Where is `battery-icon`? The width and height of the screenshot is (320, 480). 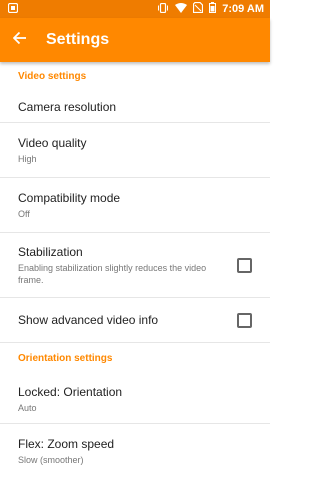 battery-icon is located at coordinates (213, 9).